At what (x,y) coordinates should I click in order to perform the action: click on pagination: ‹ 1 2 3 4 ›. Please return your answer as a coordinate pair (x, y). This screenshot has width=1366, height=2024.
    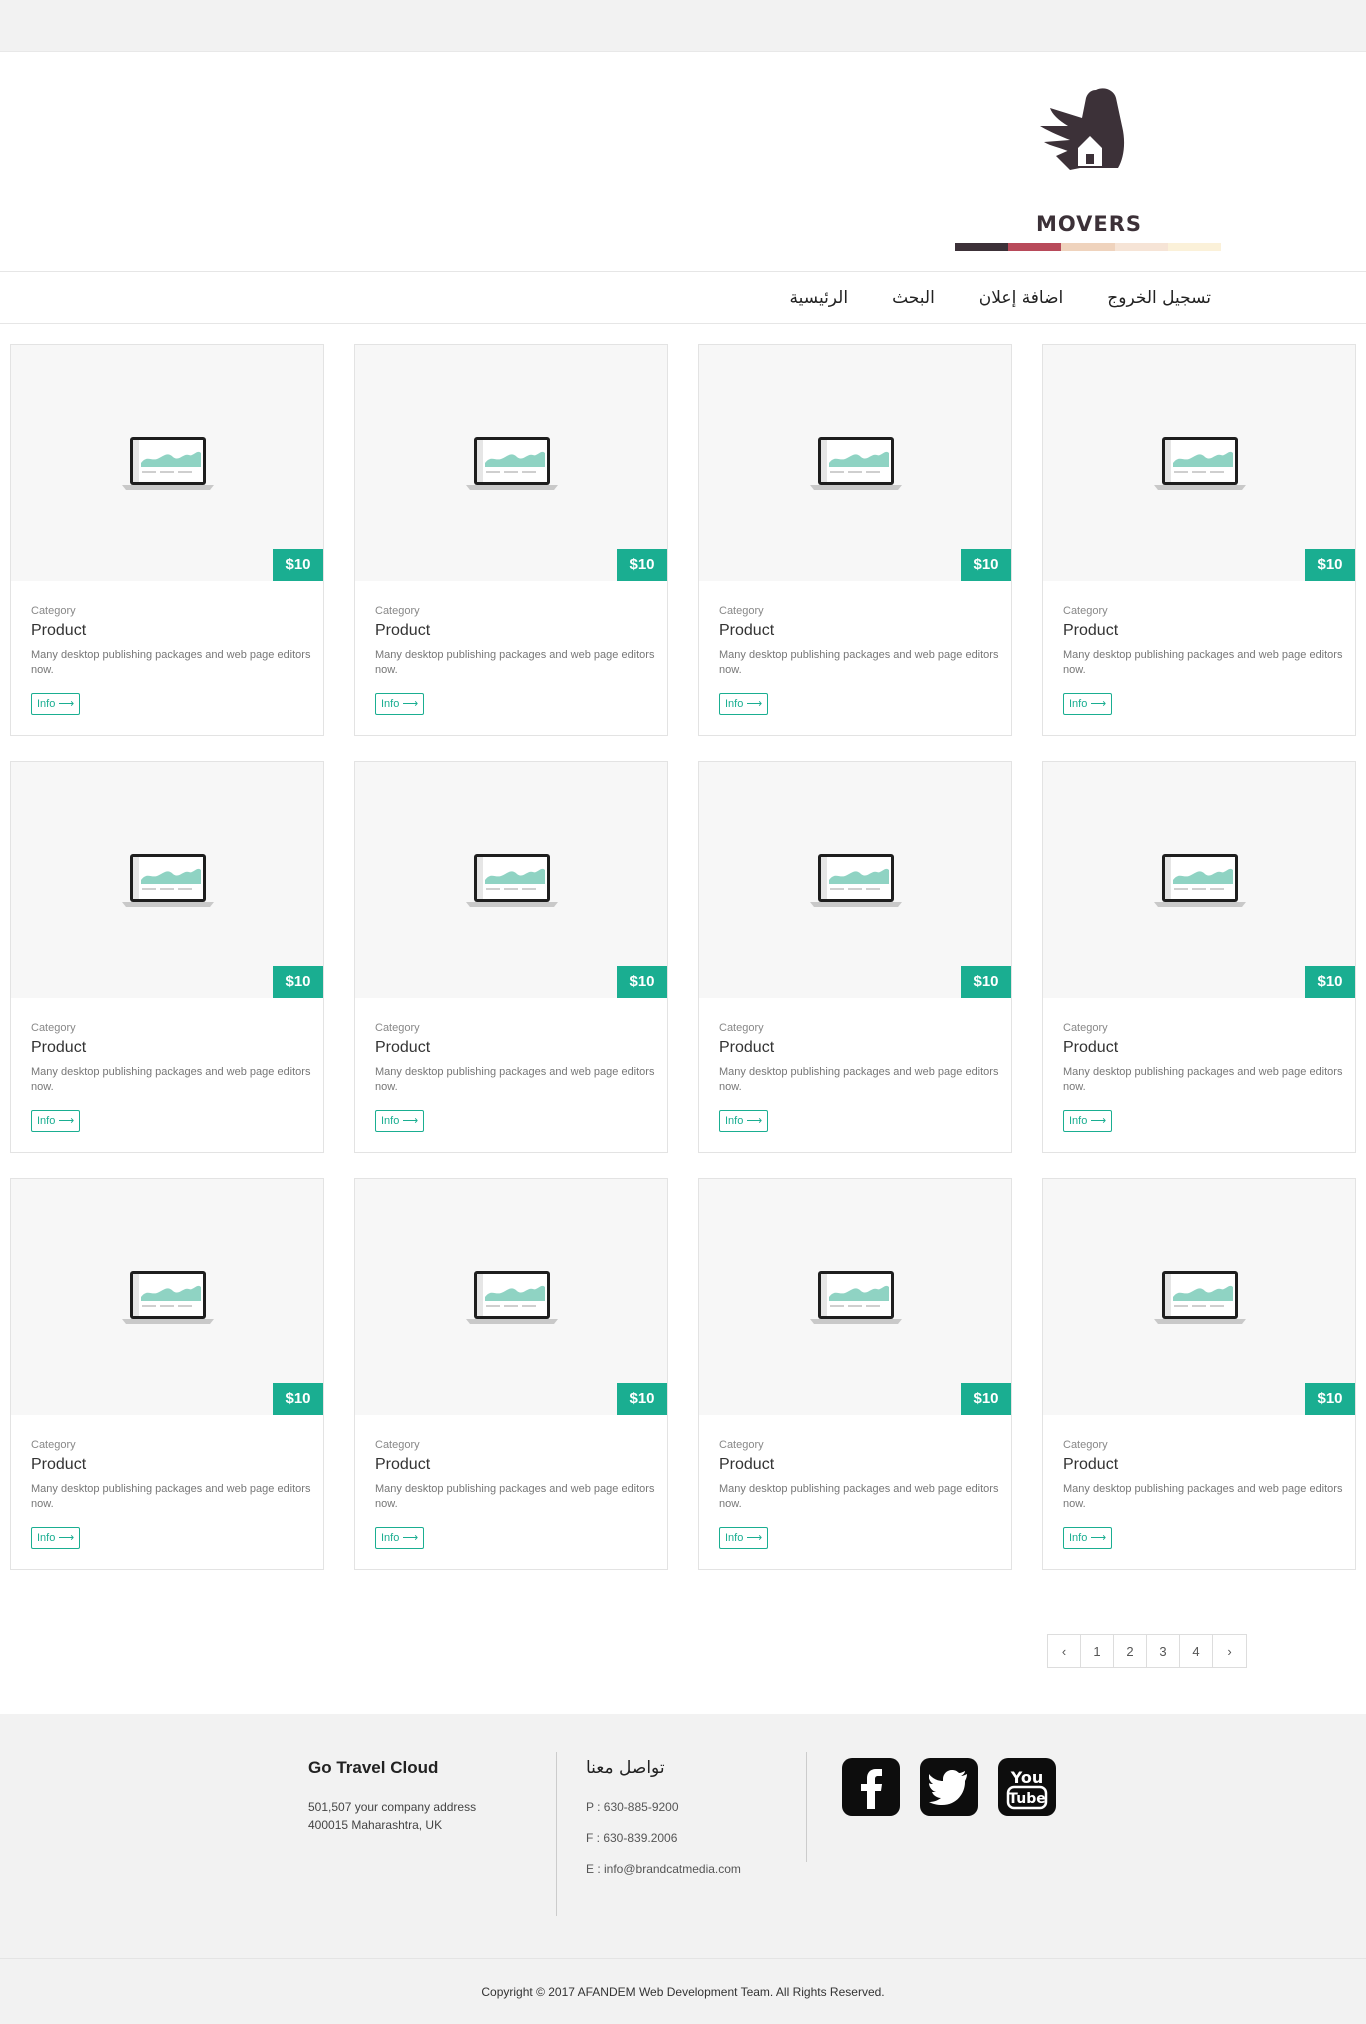
    Looking at the image, I should click on (1147, 1651).